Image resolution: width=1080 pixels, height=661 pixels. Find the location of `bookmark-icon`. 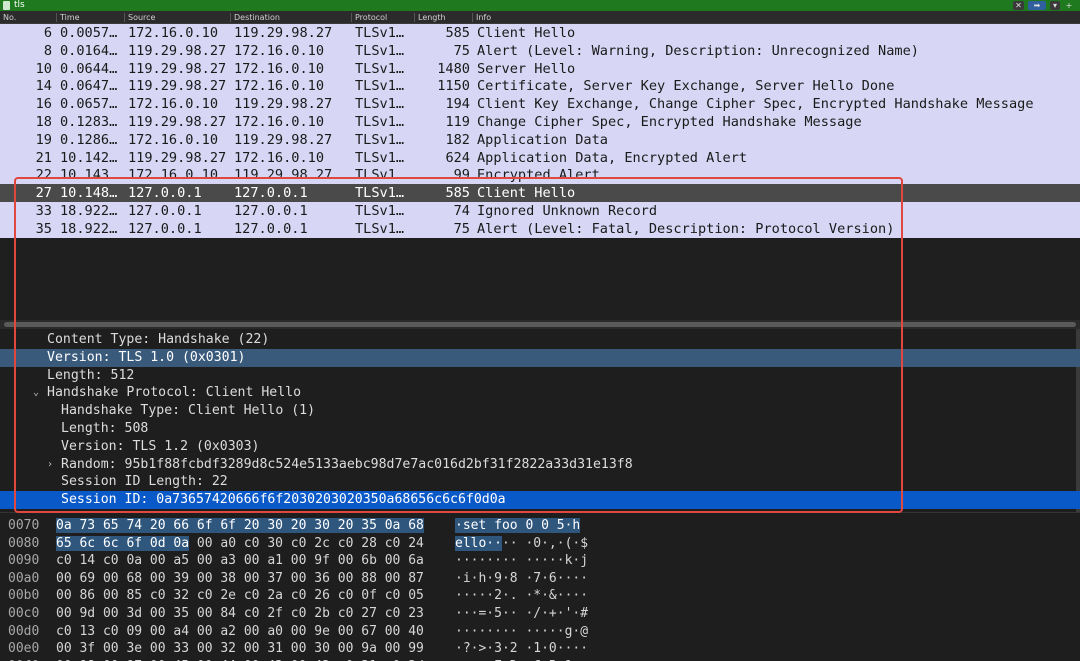

bookmark-icon is located at coordinates (6, 5).